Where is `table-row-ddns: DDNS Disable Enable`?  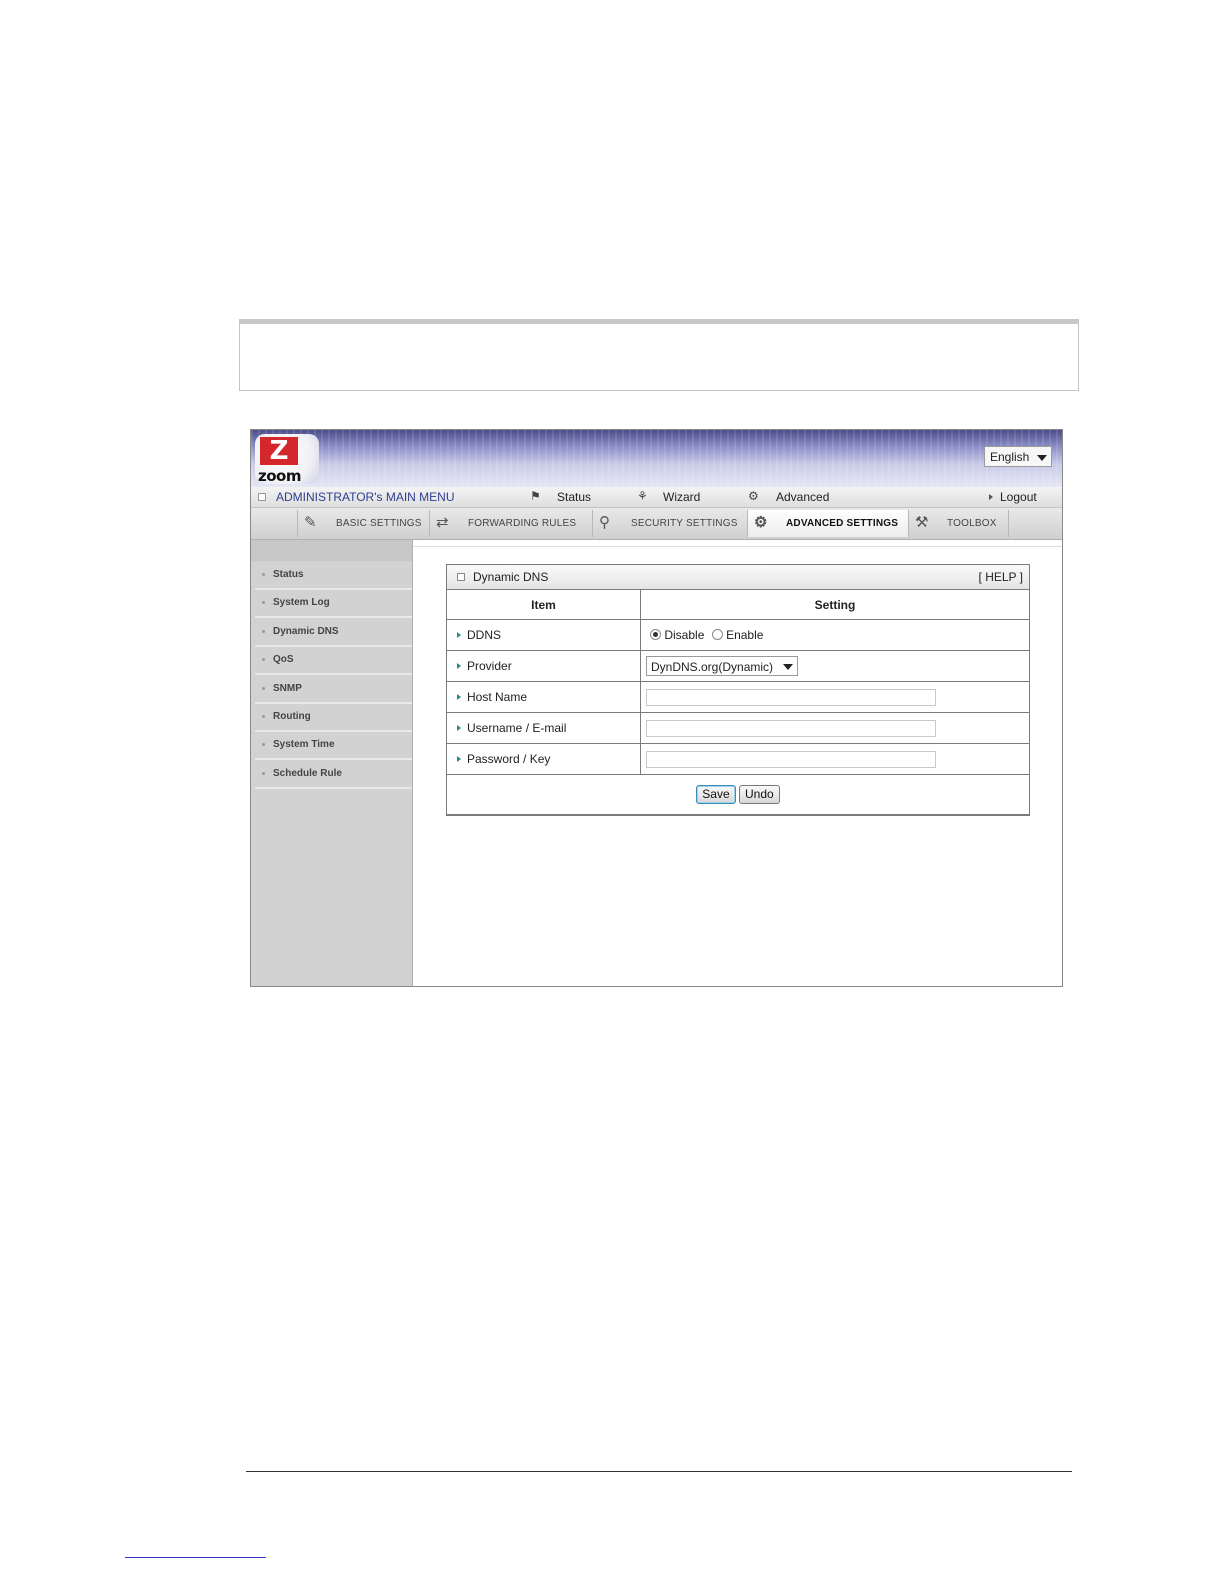 table-row-ddns: DDNS Disable Enable is located at coordinates (738, 635).